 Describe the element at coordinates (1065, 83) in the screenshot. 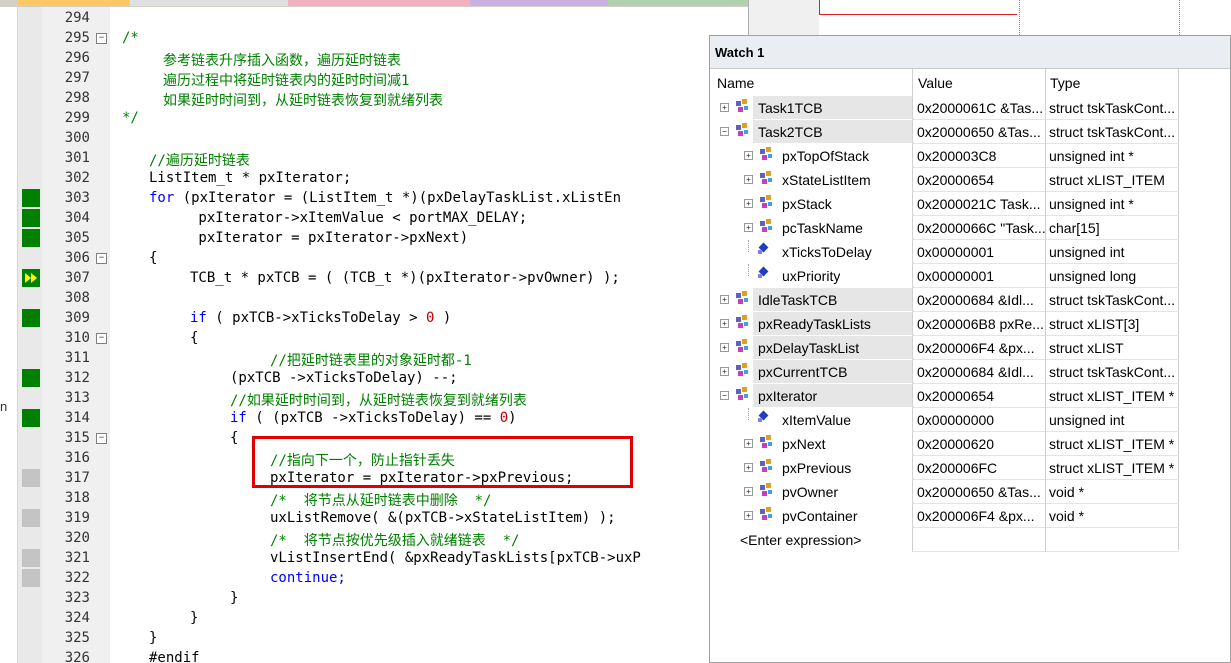

I see `column-header-type: Type` at that location.